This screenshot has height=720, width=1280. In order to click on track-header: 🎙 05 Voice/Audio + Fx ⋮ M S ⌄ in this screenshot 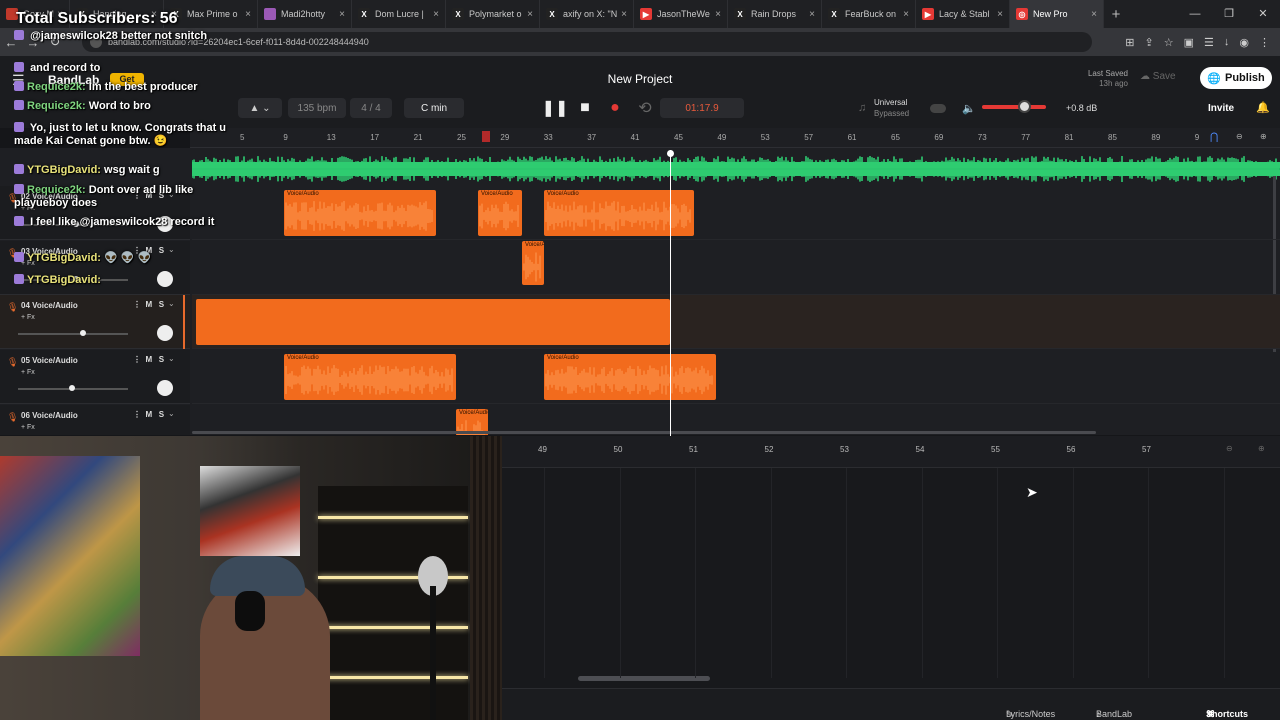, I will do `click(95, 377)`.